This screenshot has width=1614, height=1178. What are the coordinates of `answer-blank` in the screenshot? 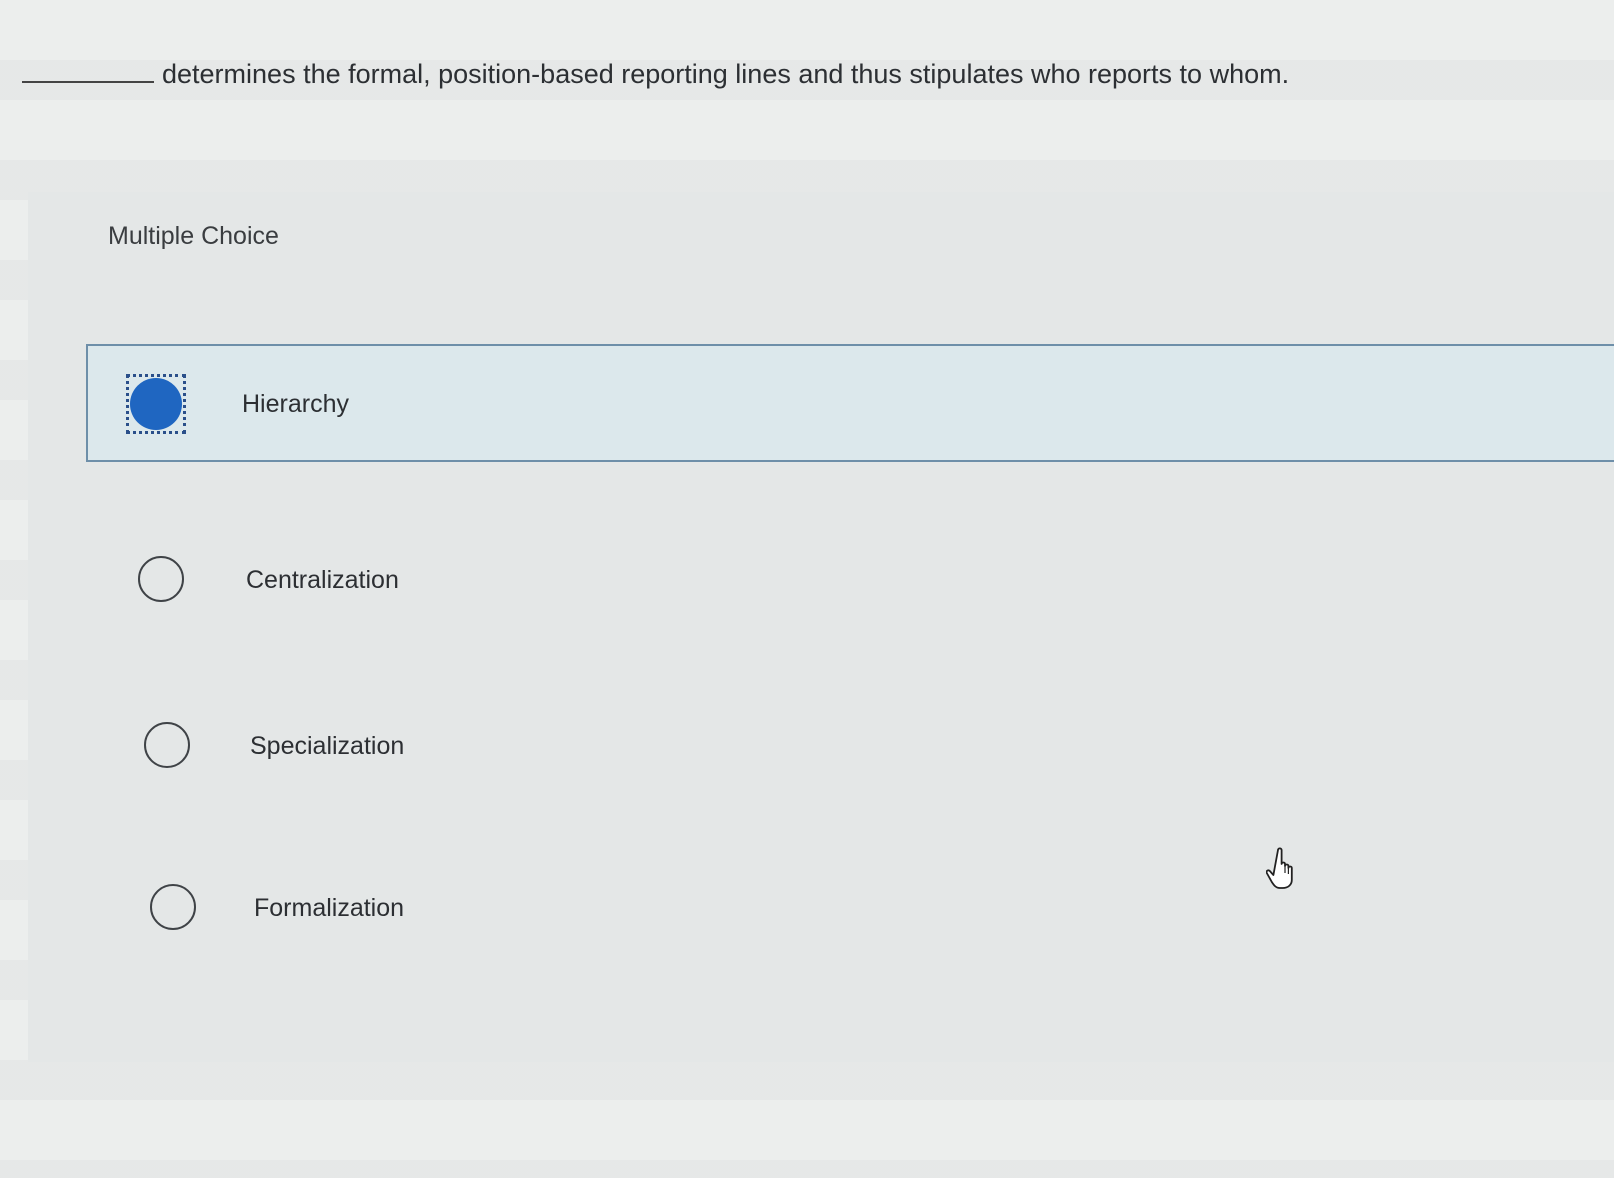 It's located at (88, 72).